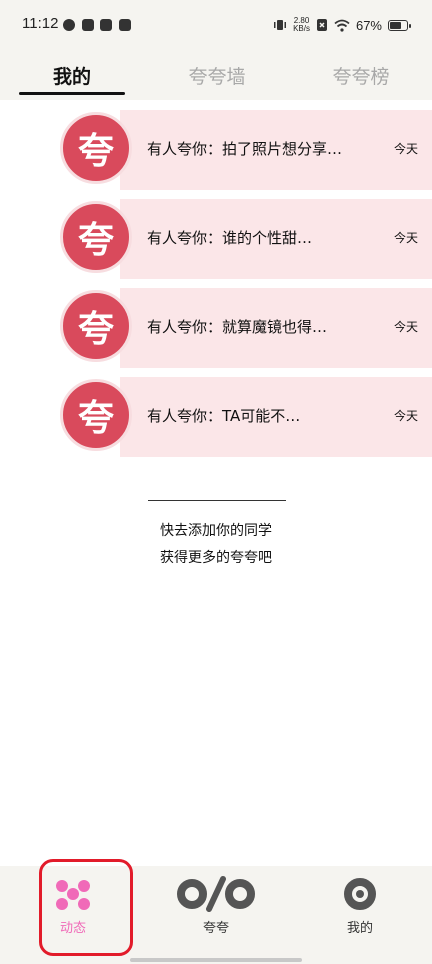 The image size is (432, 964). What do you see at coordinates (216, 960) in the screenshot?
I see `home-indicator` at bounding box center [216, 960].